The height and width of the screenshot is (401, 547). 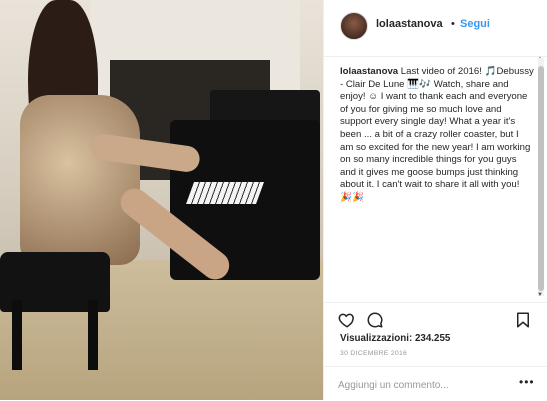 I want to click on username-link: lolaastanova, so click(x=409, y=24).